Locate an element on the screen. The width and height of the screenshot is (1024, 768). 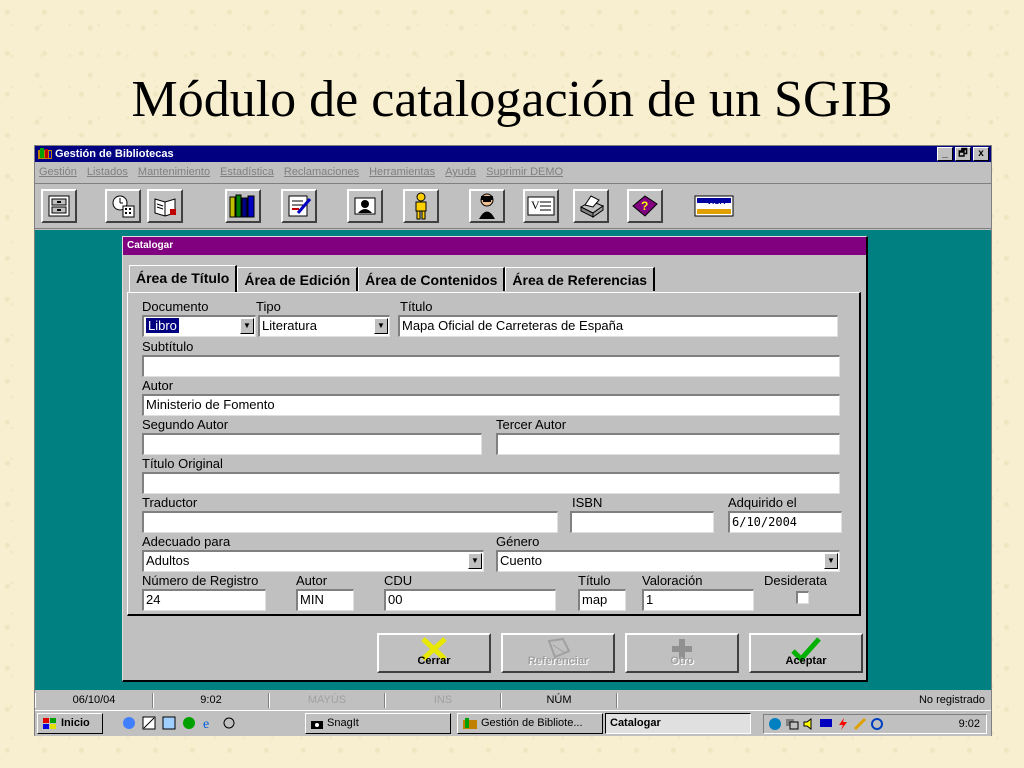
cdu-field: 00 is located at coordinates (470, 600).